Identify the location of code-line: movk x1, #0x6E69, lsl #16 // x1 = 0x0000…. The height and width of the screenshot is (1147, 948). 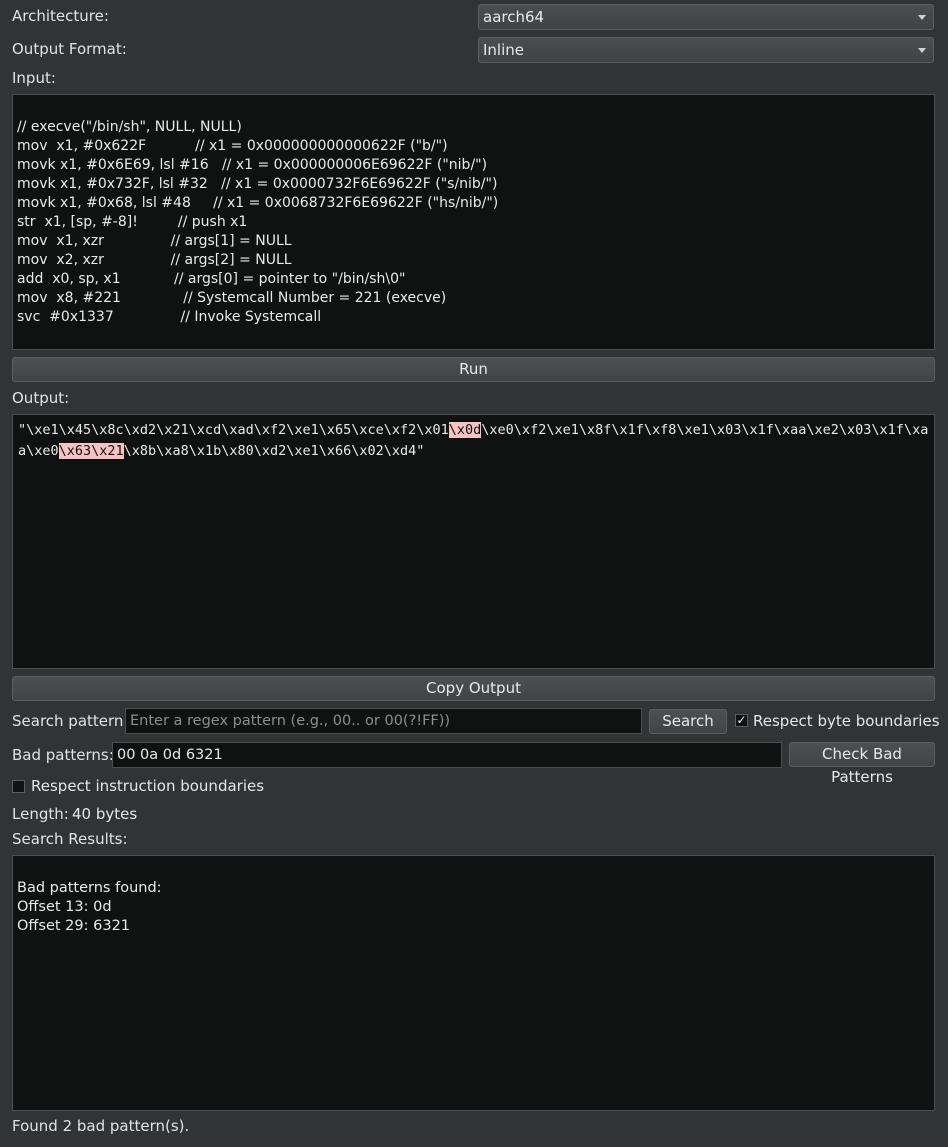
(252, 165).